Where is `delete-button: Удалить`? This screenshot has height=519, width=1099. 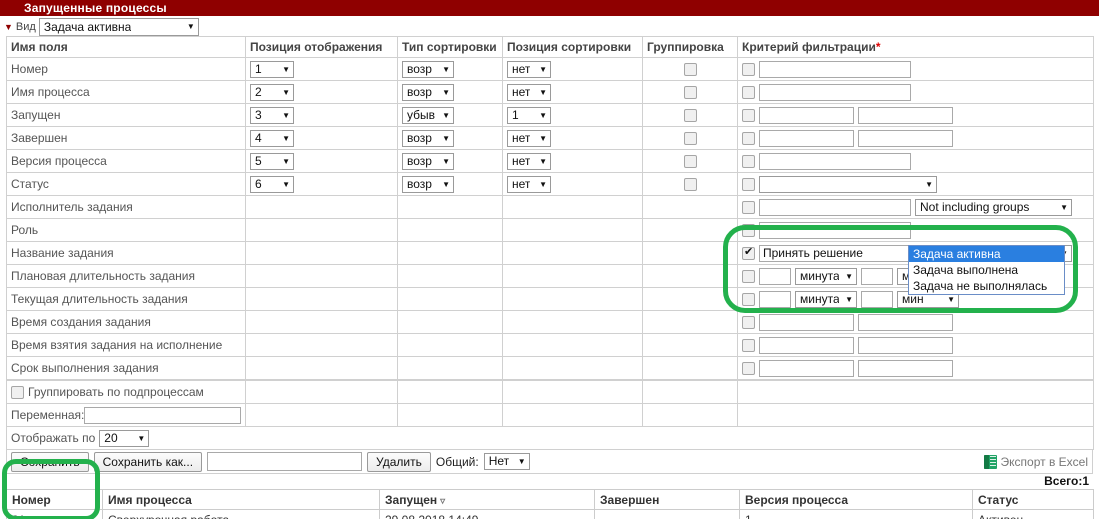
delete-button: Удалить is located at coordinates (399, 461).